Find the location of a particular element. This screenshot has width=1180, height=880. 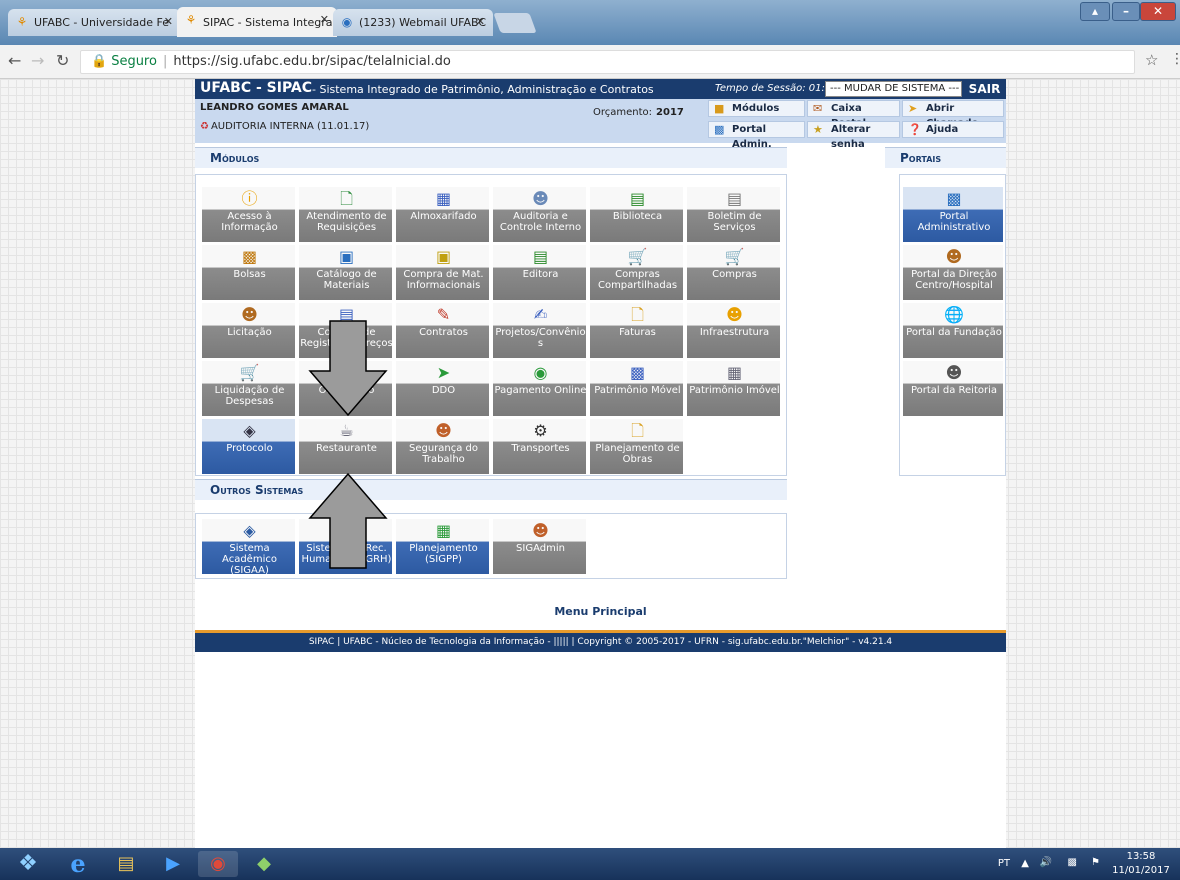

module-compras: 🛒 Compras is located at coordinates (733, 272).